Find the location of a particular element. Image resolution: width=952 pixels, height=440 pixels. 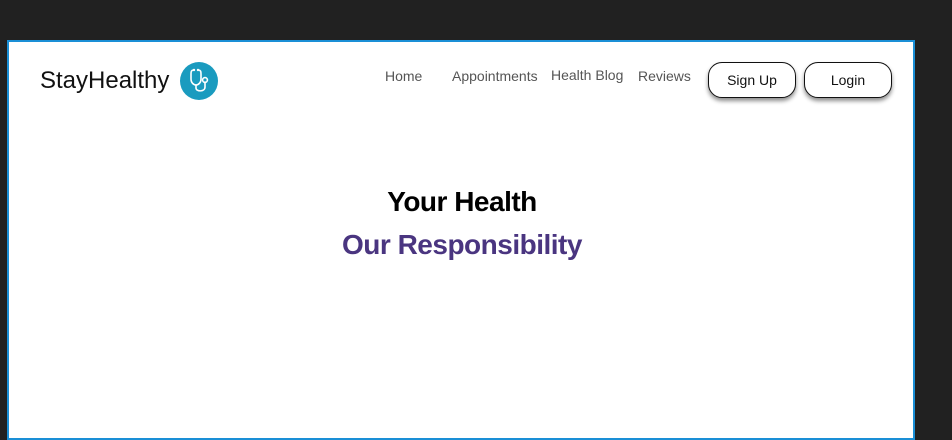

nav-reviews: Reviews is located at coordinates (664, 76).